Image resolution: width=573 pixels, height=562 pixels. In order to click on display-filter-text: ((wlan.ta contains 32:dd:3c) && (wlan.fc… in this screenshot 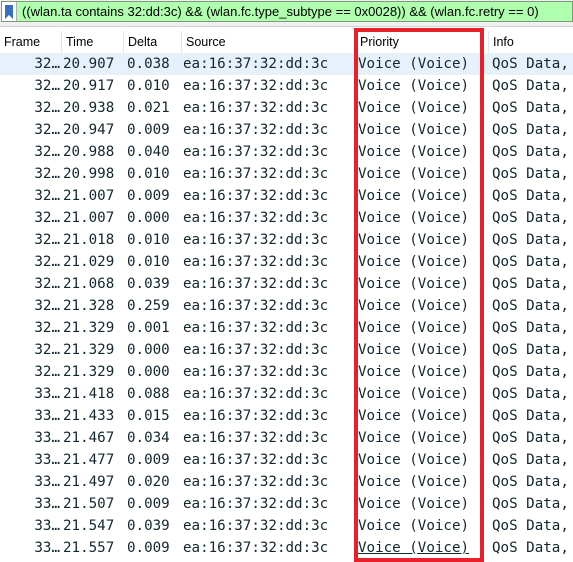, I will do `click(278, 11)`.